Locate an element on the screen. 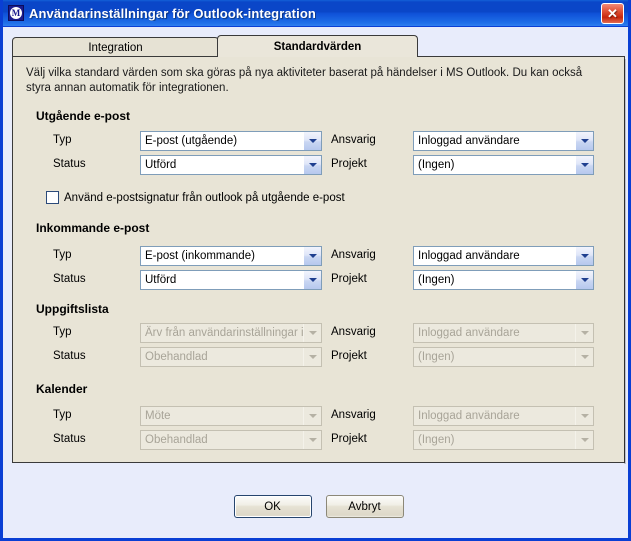  combo-projekt-uppgiftslista-value: (Ingen) is located at coordinates (436, 357).